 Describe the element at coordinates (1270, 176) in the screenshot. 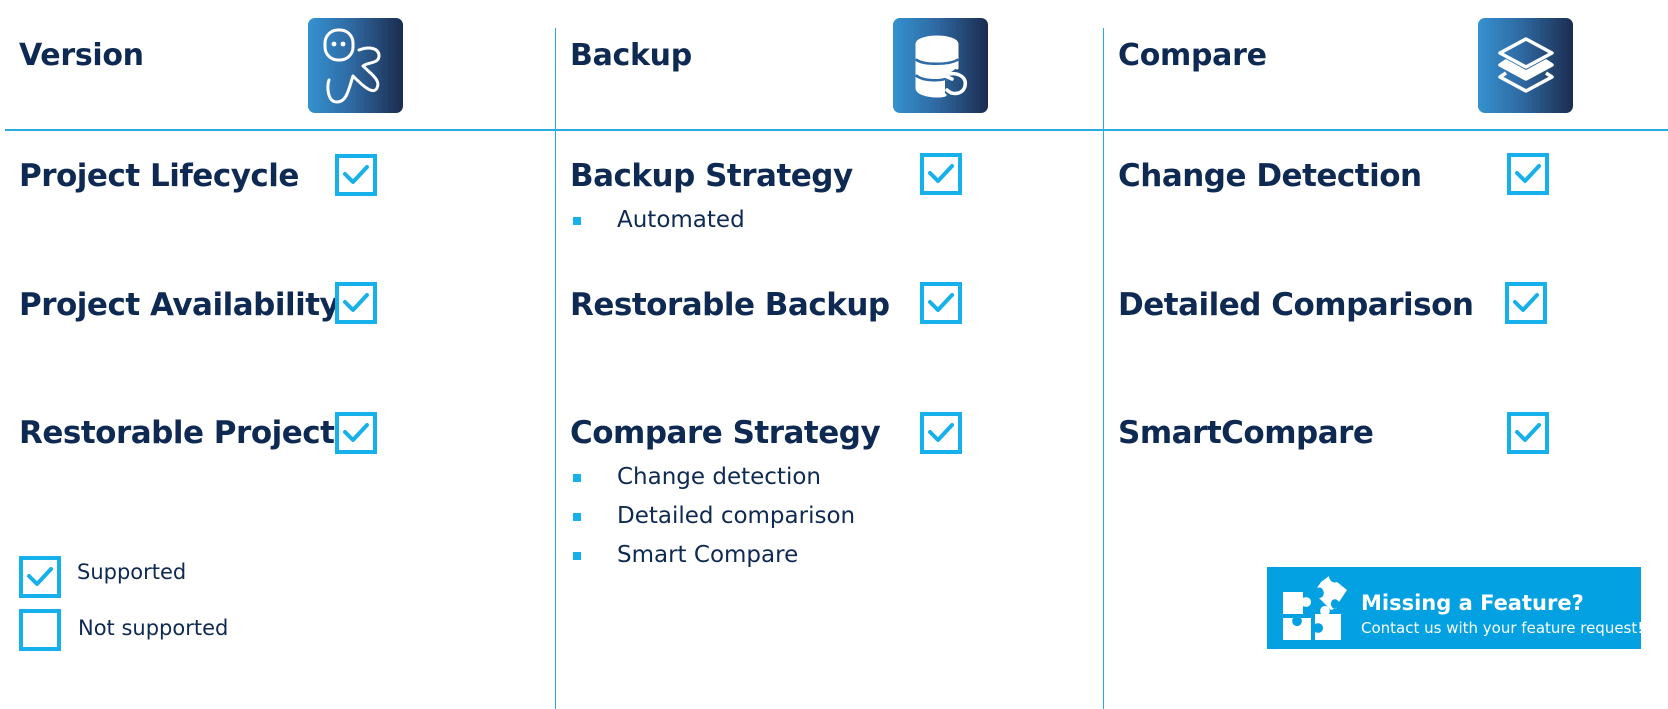

I see `feature-change-detection: Change Detection` at that location.